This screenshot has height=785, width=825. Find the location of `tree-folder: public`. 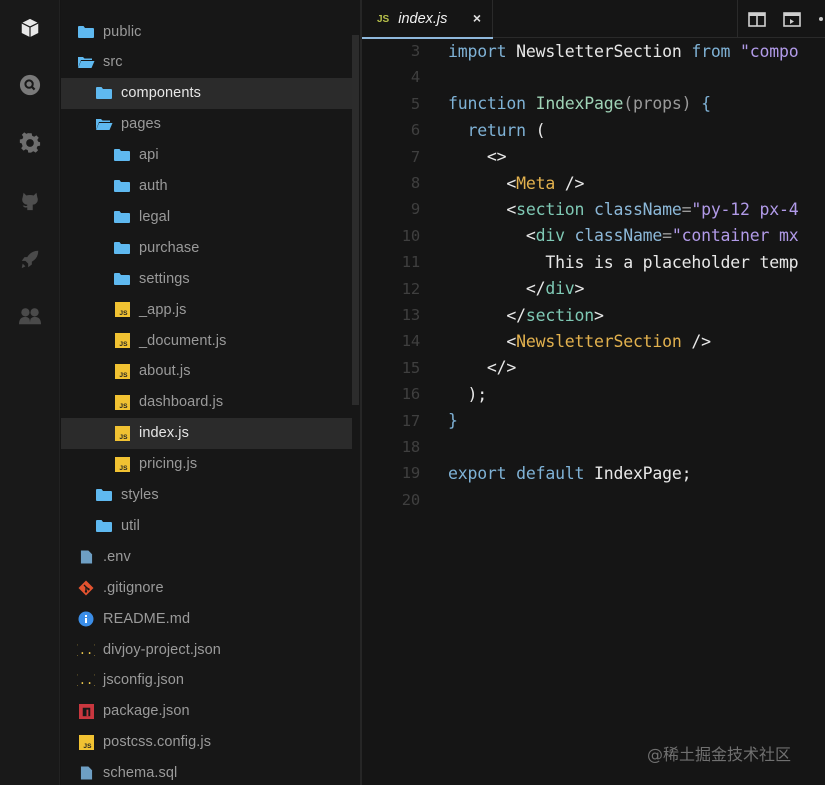

tree-folder: public is located at coordinates (206, 31).